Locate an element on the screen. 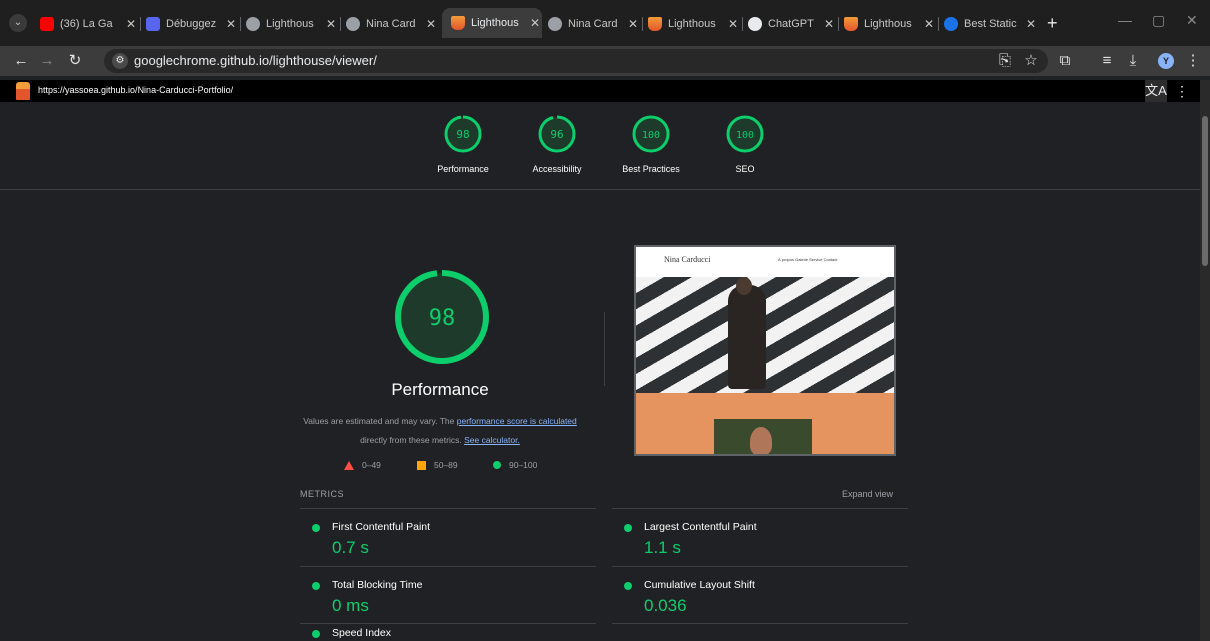 This screenshot has height=641, width=1210. tab-debuggez: Débuggez ✕ is located at coordinates (192, 24).